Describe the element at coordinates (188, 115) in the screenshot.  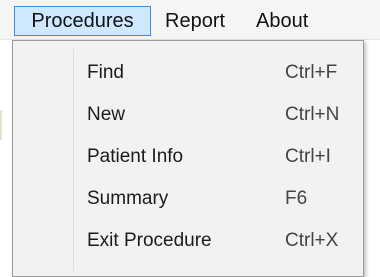
I see `menu-item-new: New Ctrl+N` at that location.